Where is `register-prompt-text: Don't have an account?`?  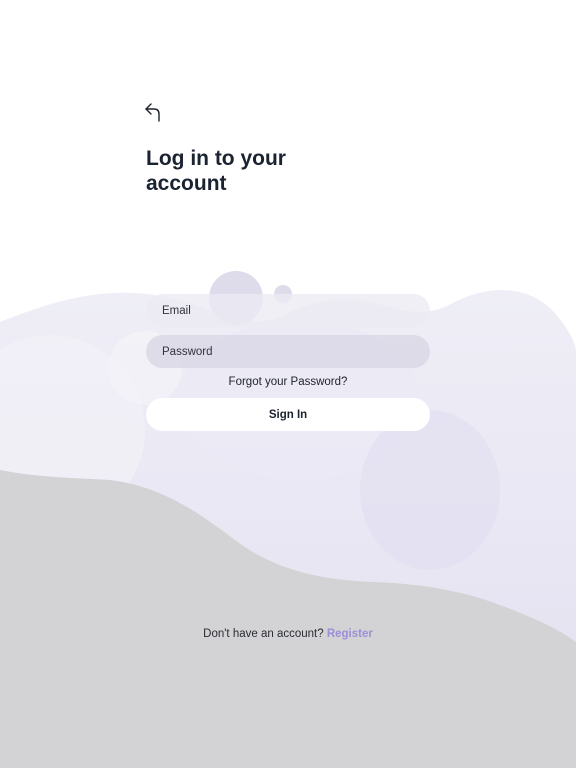
register-prompt-text: Don't have an account? is located at coordinates (263, 634).